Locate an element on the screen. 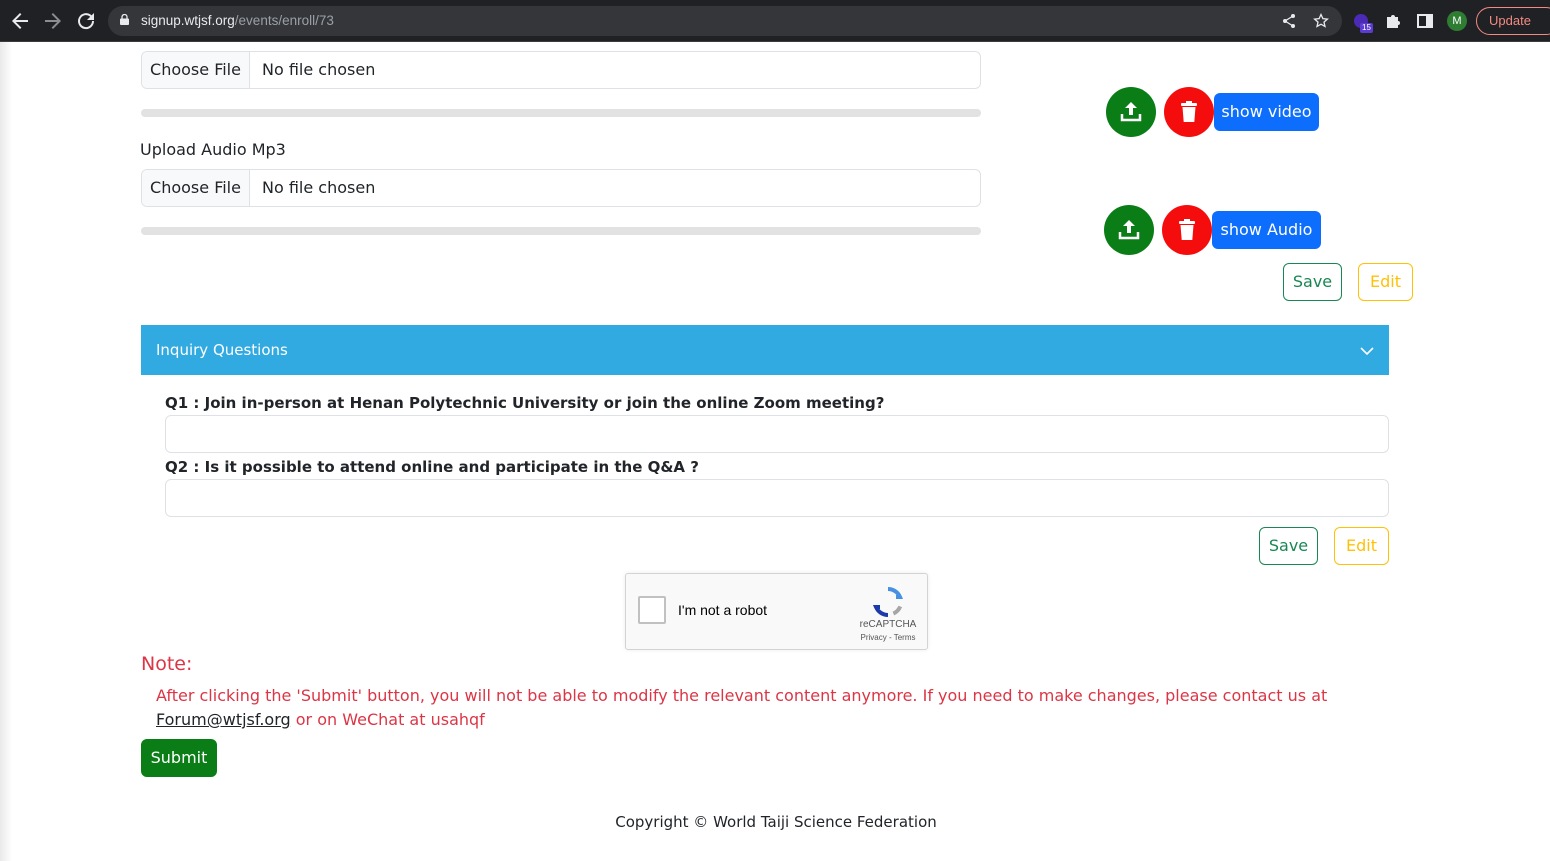  media-edit-button: Edit is located at coordinates (1385, 282).